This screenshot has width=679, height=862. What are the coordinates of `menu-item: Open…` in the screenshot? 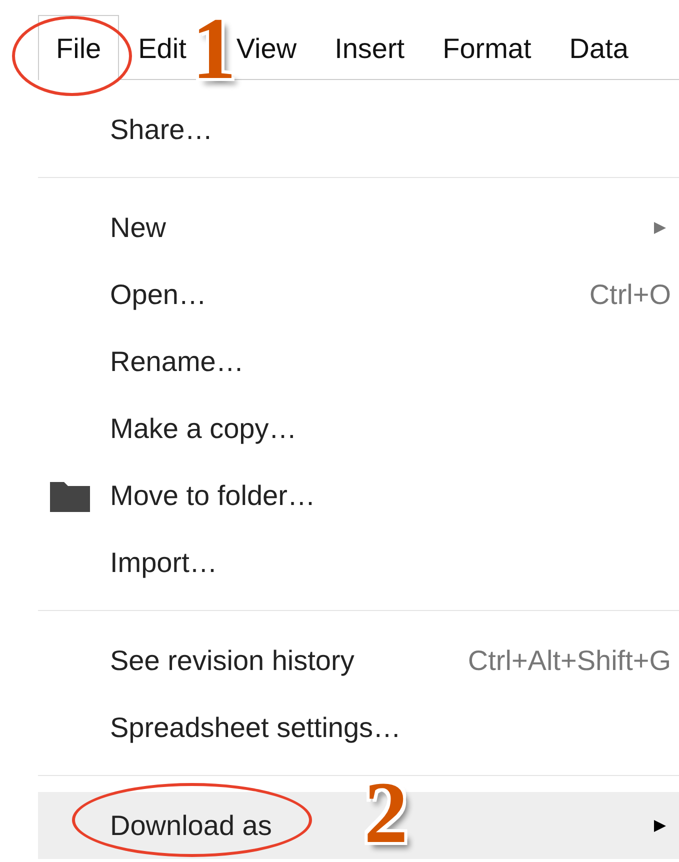 It's located at (158, 294).